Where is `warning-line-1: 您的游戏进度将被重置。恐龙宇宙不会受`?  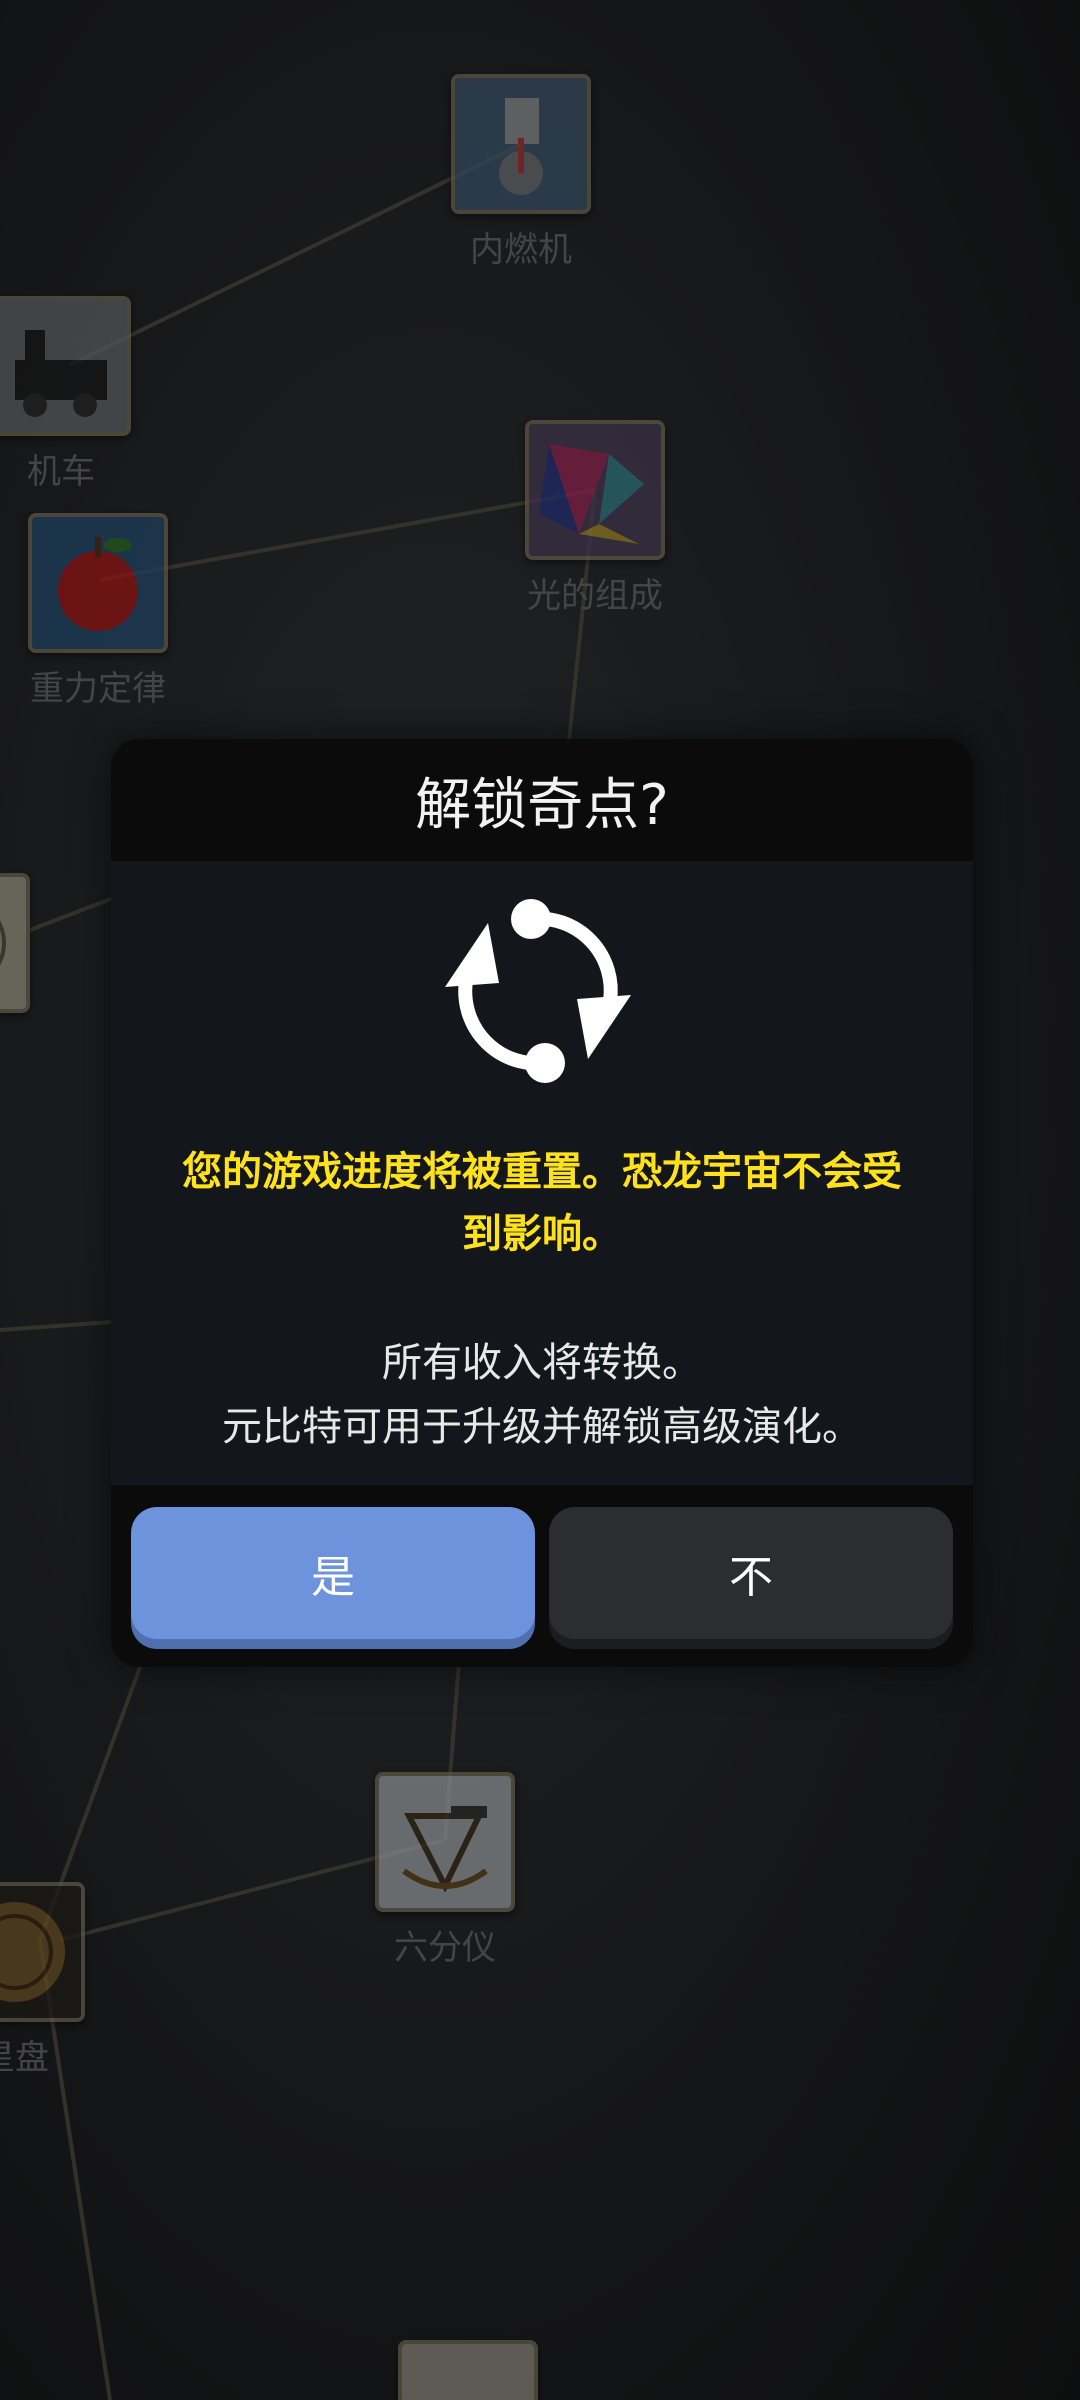 warning-line-1: 您的游戏进度将被重置。恐龙宇宙不会受 is located at coordinates (542, 1172).